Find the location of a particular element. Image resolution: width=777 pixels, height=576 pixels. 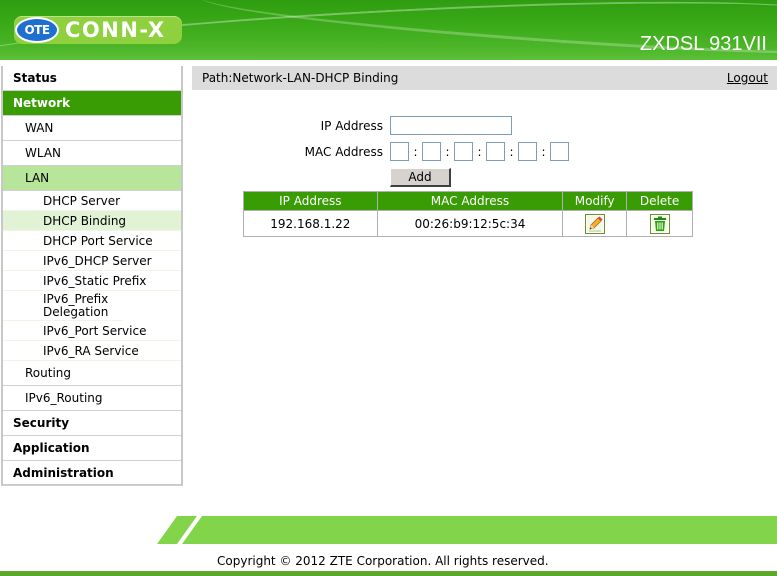

cell-delete is located at coordinates (659, 223).